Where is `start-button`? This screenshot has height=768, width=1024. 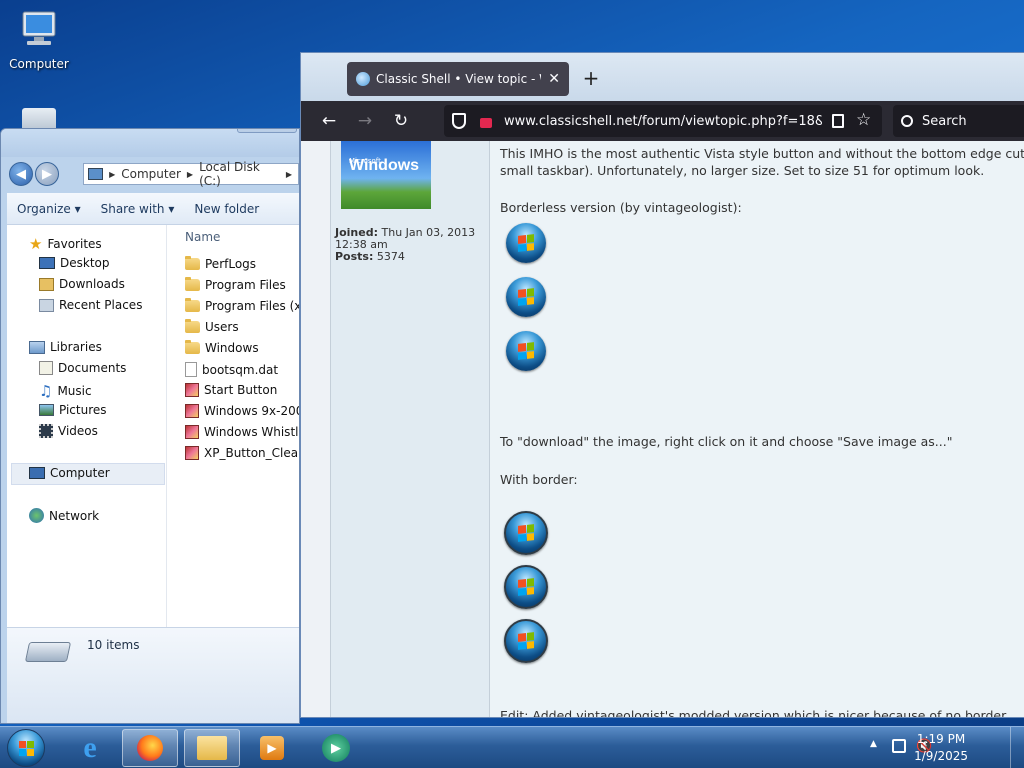 start-button is located at coordinates (26, 748).